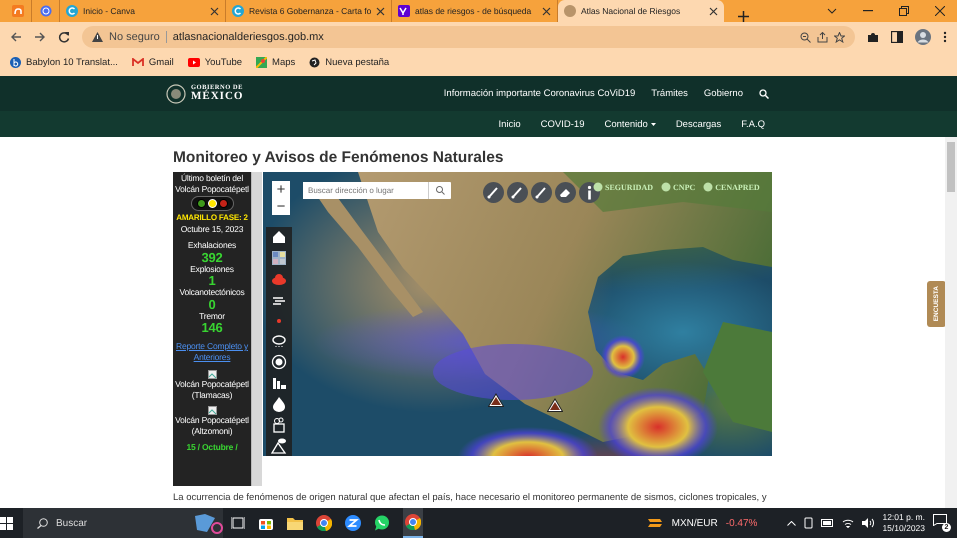 This screenshot has height=538, width=957. What do you see at coordinates (16, 37) in the screenshot?
I see `back-icon` at bounding box center [16, 37].